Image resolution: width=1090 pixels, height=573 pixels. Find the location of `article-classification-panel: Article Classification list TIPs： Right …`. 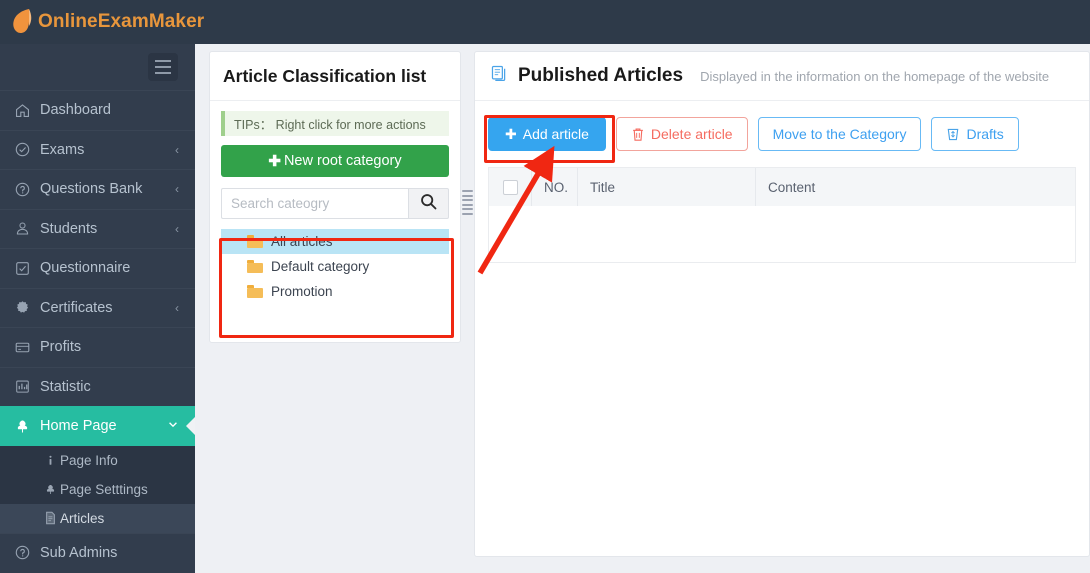

article-classification-panel: Article Classification list TIPs： Right … is located at coordinates (335, 197).